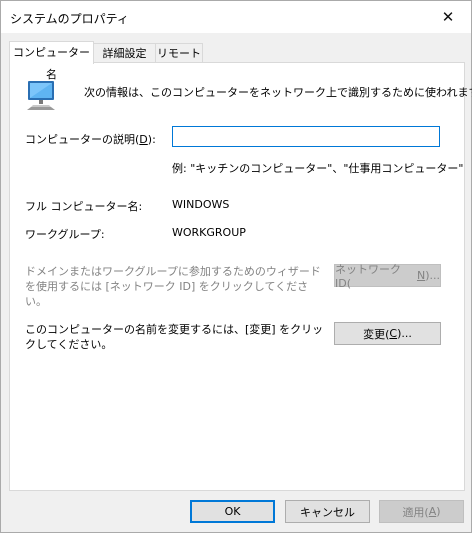 Image resolution: width=472 pixels, height=533 pixels. I want to click on workgroup-label: ワークグループ:, so click(65, 234).